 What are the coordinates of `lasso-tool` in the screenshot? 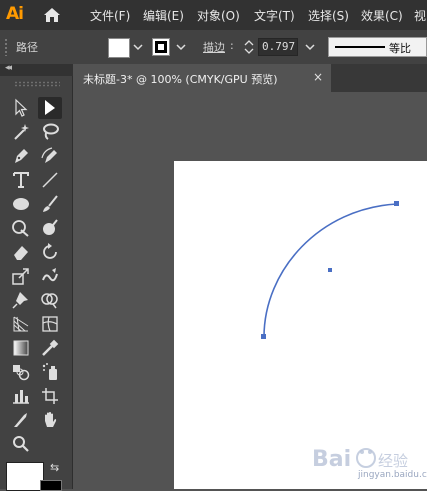 It's located at (50, 132).